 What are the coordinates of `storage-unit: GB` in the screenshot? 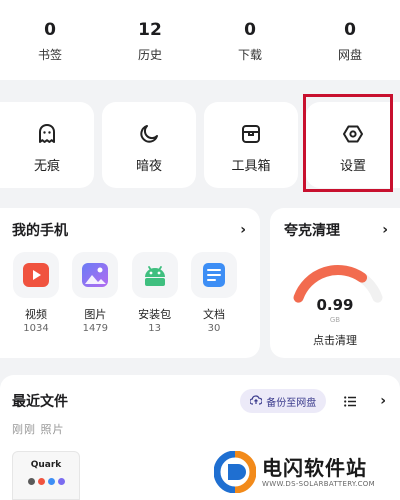 It's located at (335, 320).